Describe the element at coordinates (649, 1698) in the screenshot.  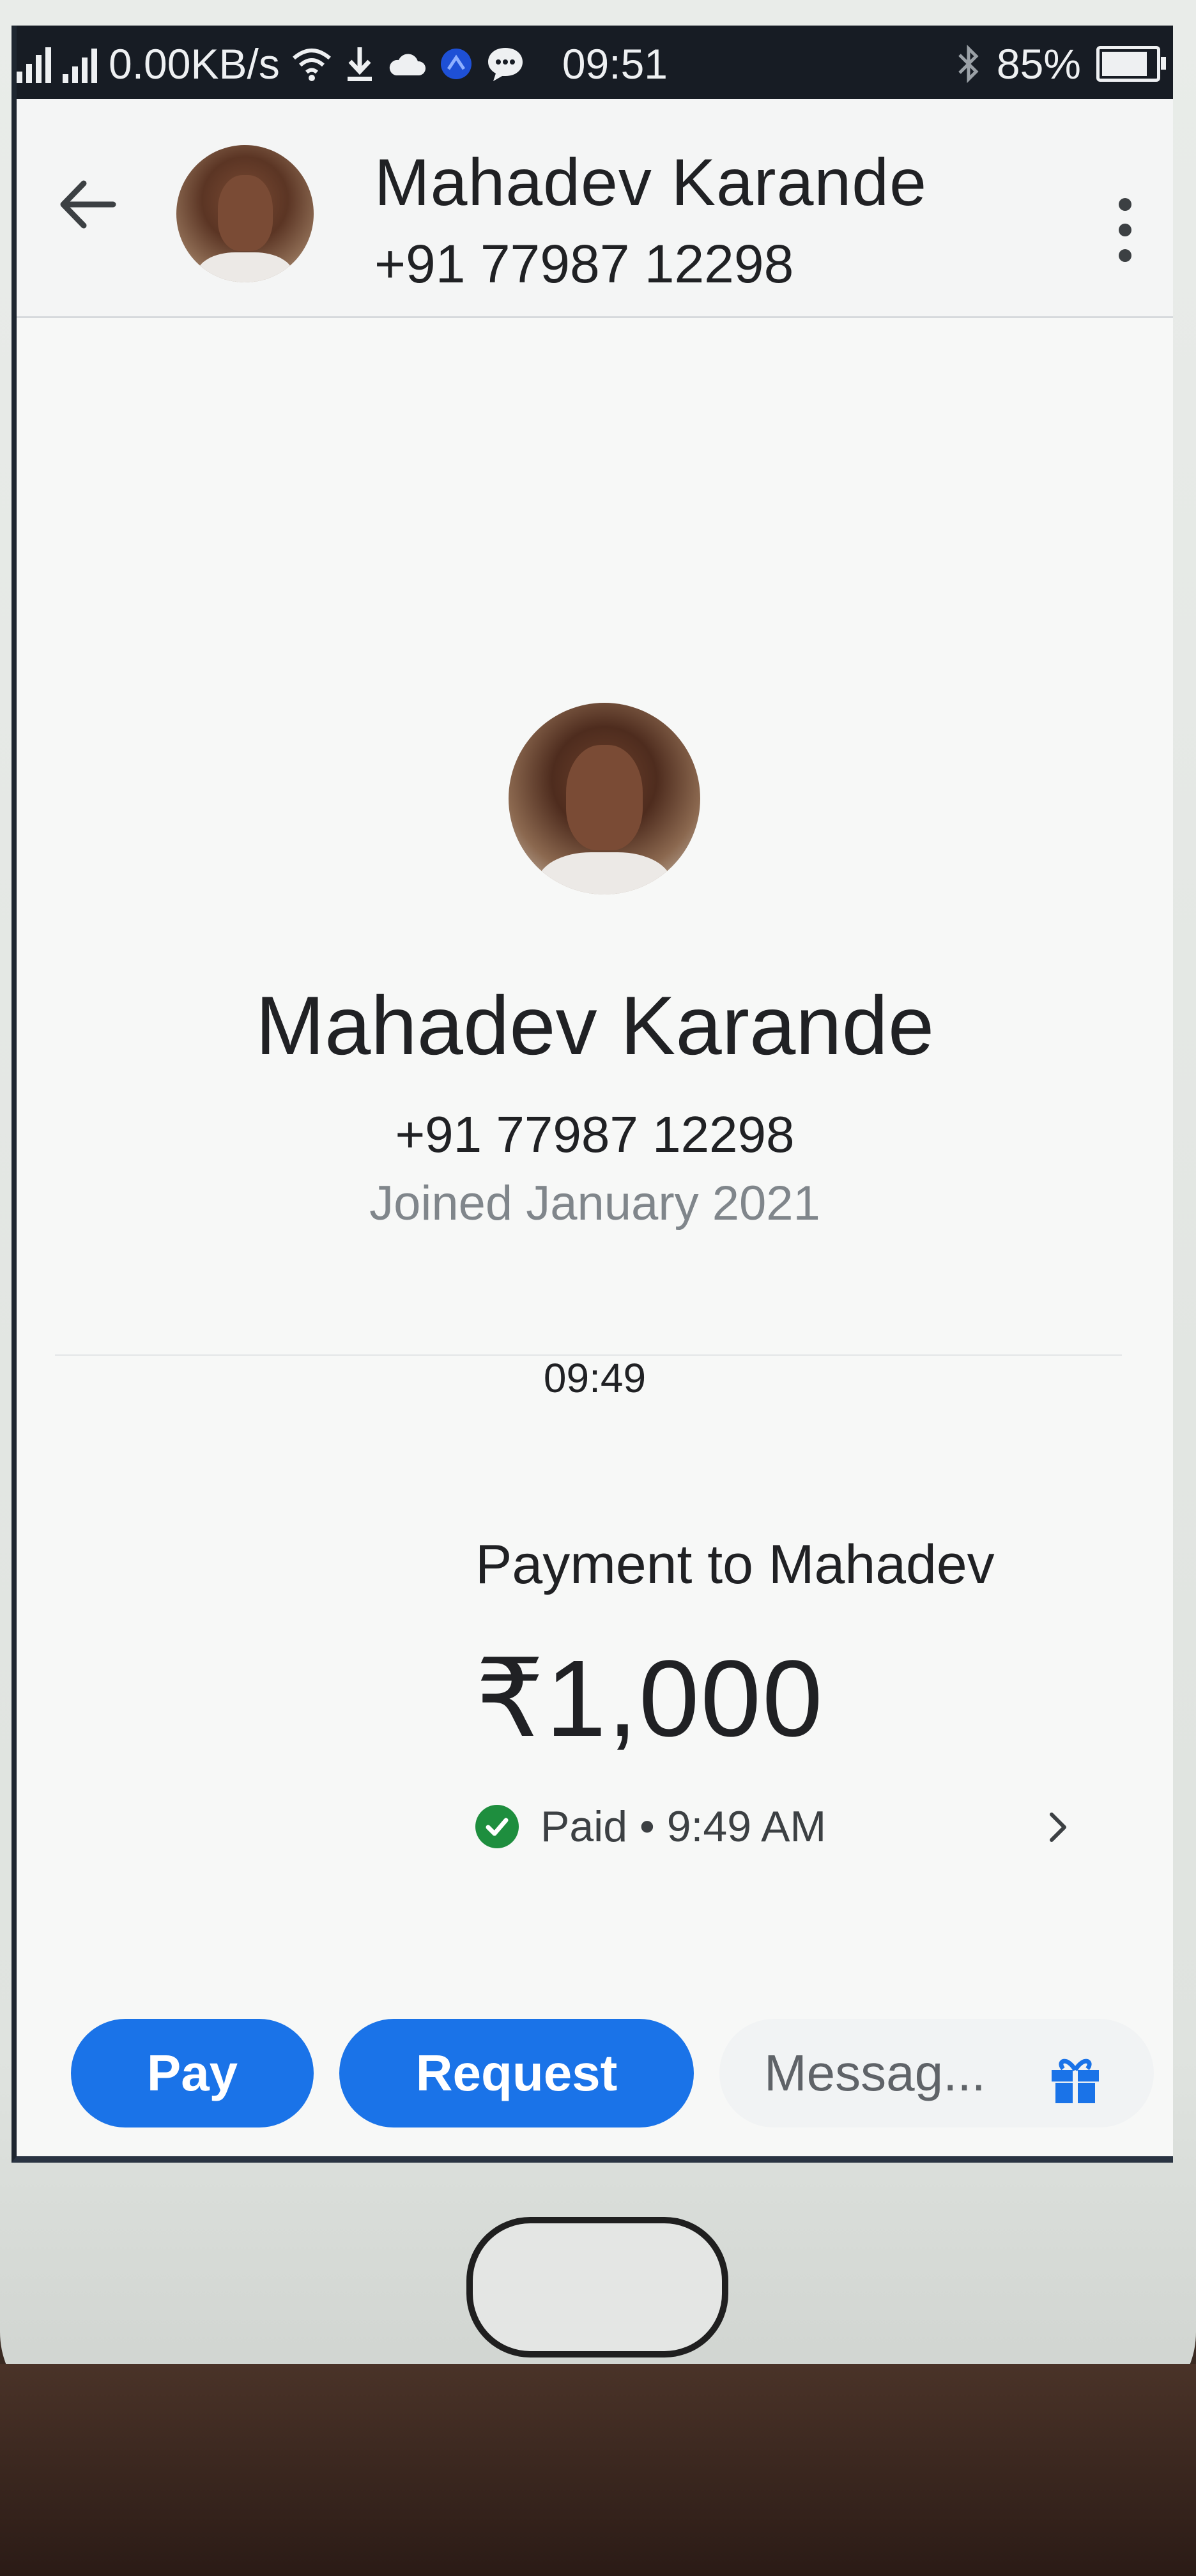
I see `payment-amount: ₹1,000` at that location.